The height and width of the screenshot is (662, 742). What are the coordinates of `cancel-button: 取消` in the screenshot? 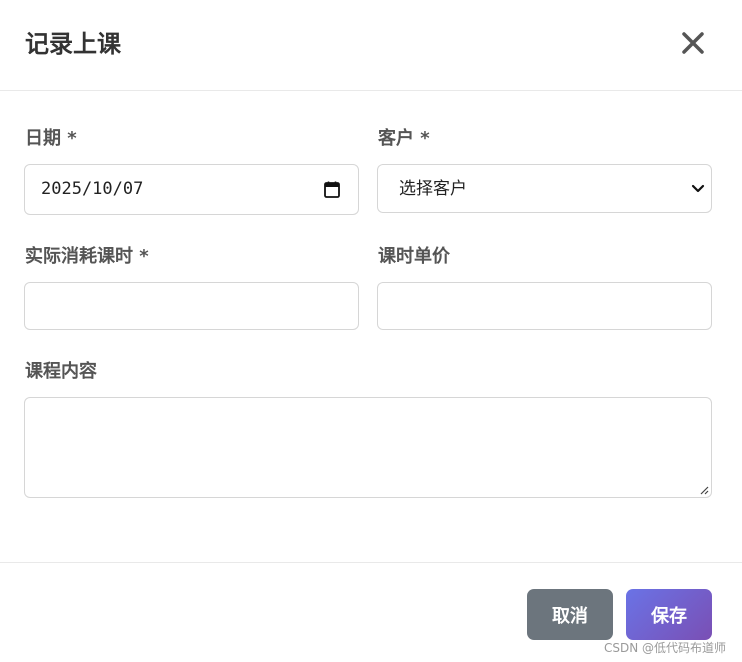 It's located at (570, 614).